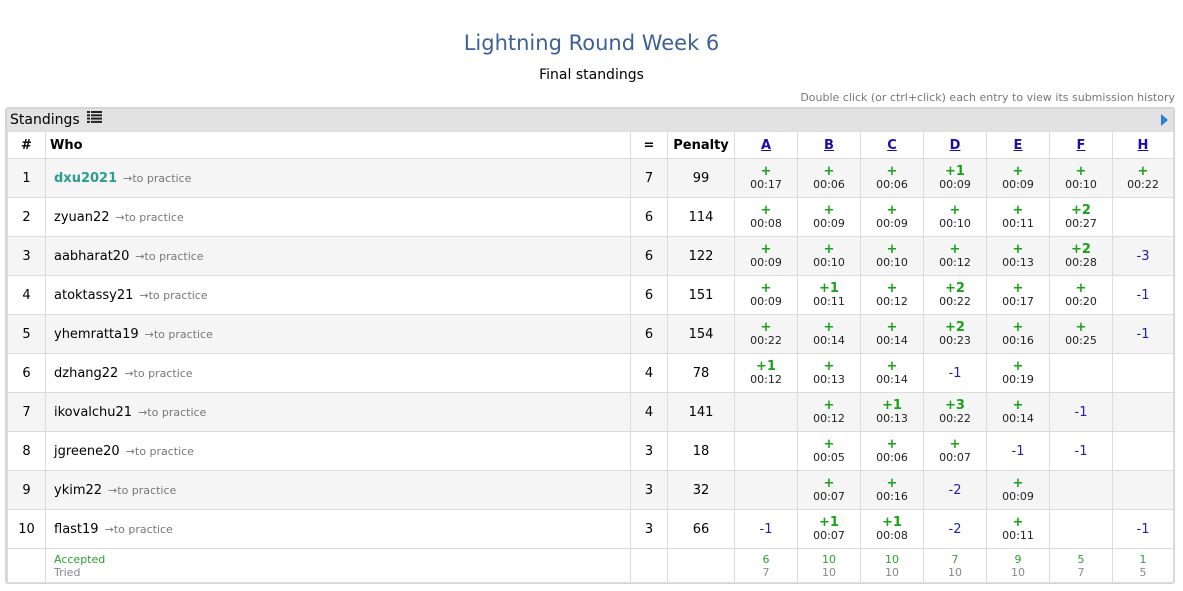 Image resolution: width=1183 pixels, height=591 pixels. What do you see at coordinates (829, 295) in the screenshot?
I see `problem-result-cell: +1 00:11` at bounding box center [829, 295].